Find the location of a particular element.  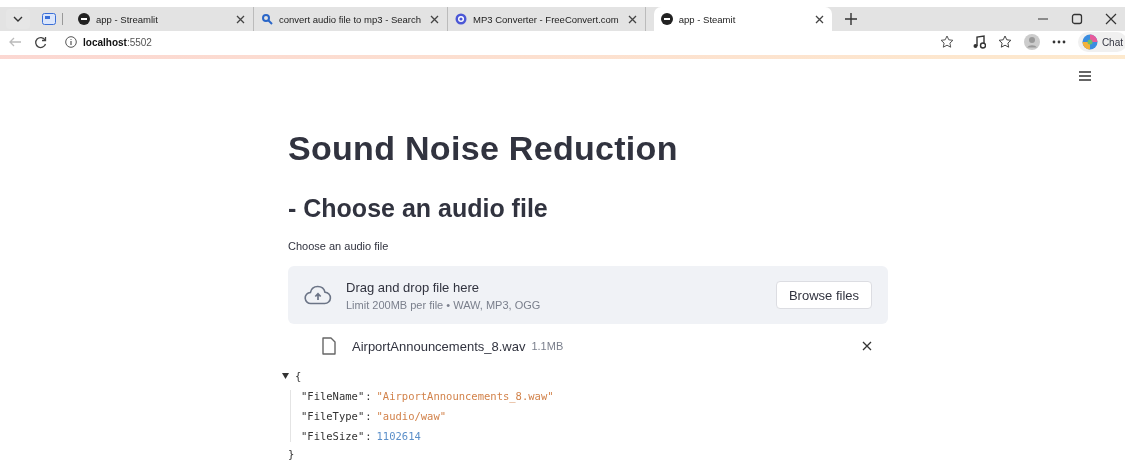

page-title: Sound Noise Reduction is located at coordinates (483, 148).